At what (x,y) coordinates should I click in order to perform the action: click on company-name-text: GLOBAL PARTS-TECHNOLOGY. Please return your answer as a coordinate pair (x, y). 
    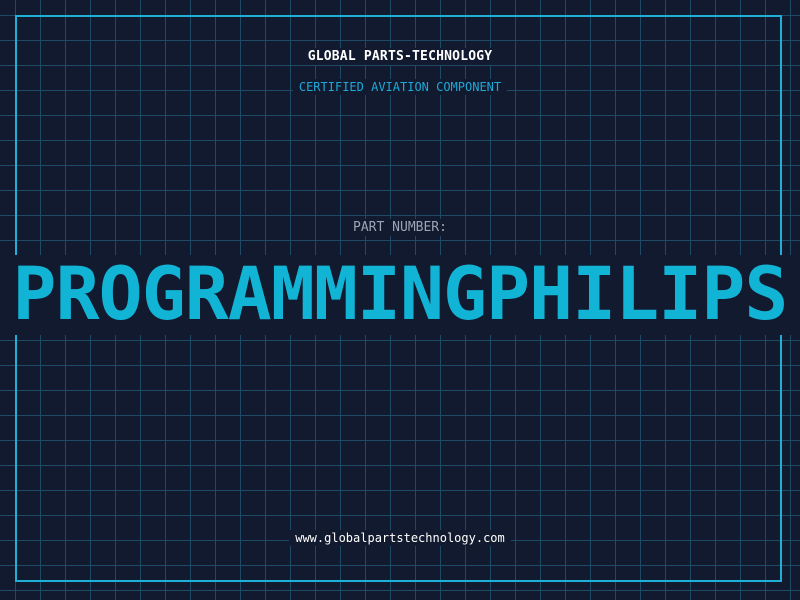
    Looking at the image, I should click on (400, 56).